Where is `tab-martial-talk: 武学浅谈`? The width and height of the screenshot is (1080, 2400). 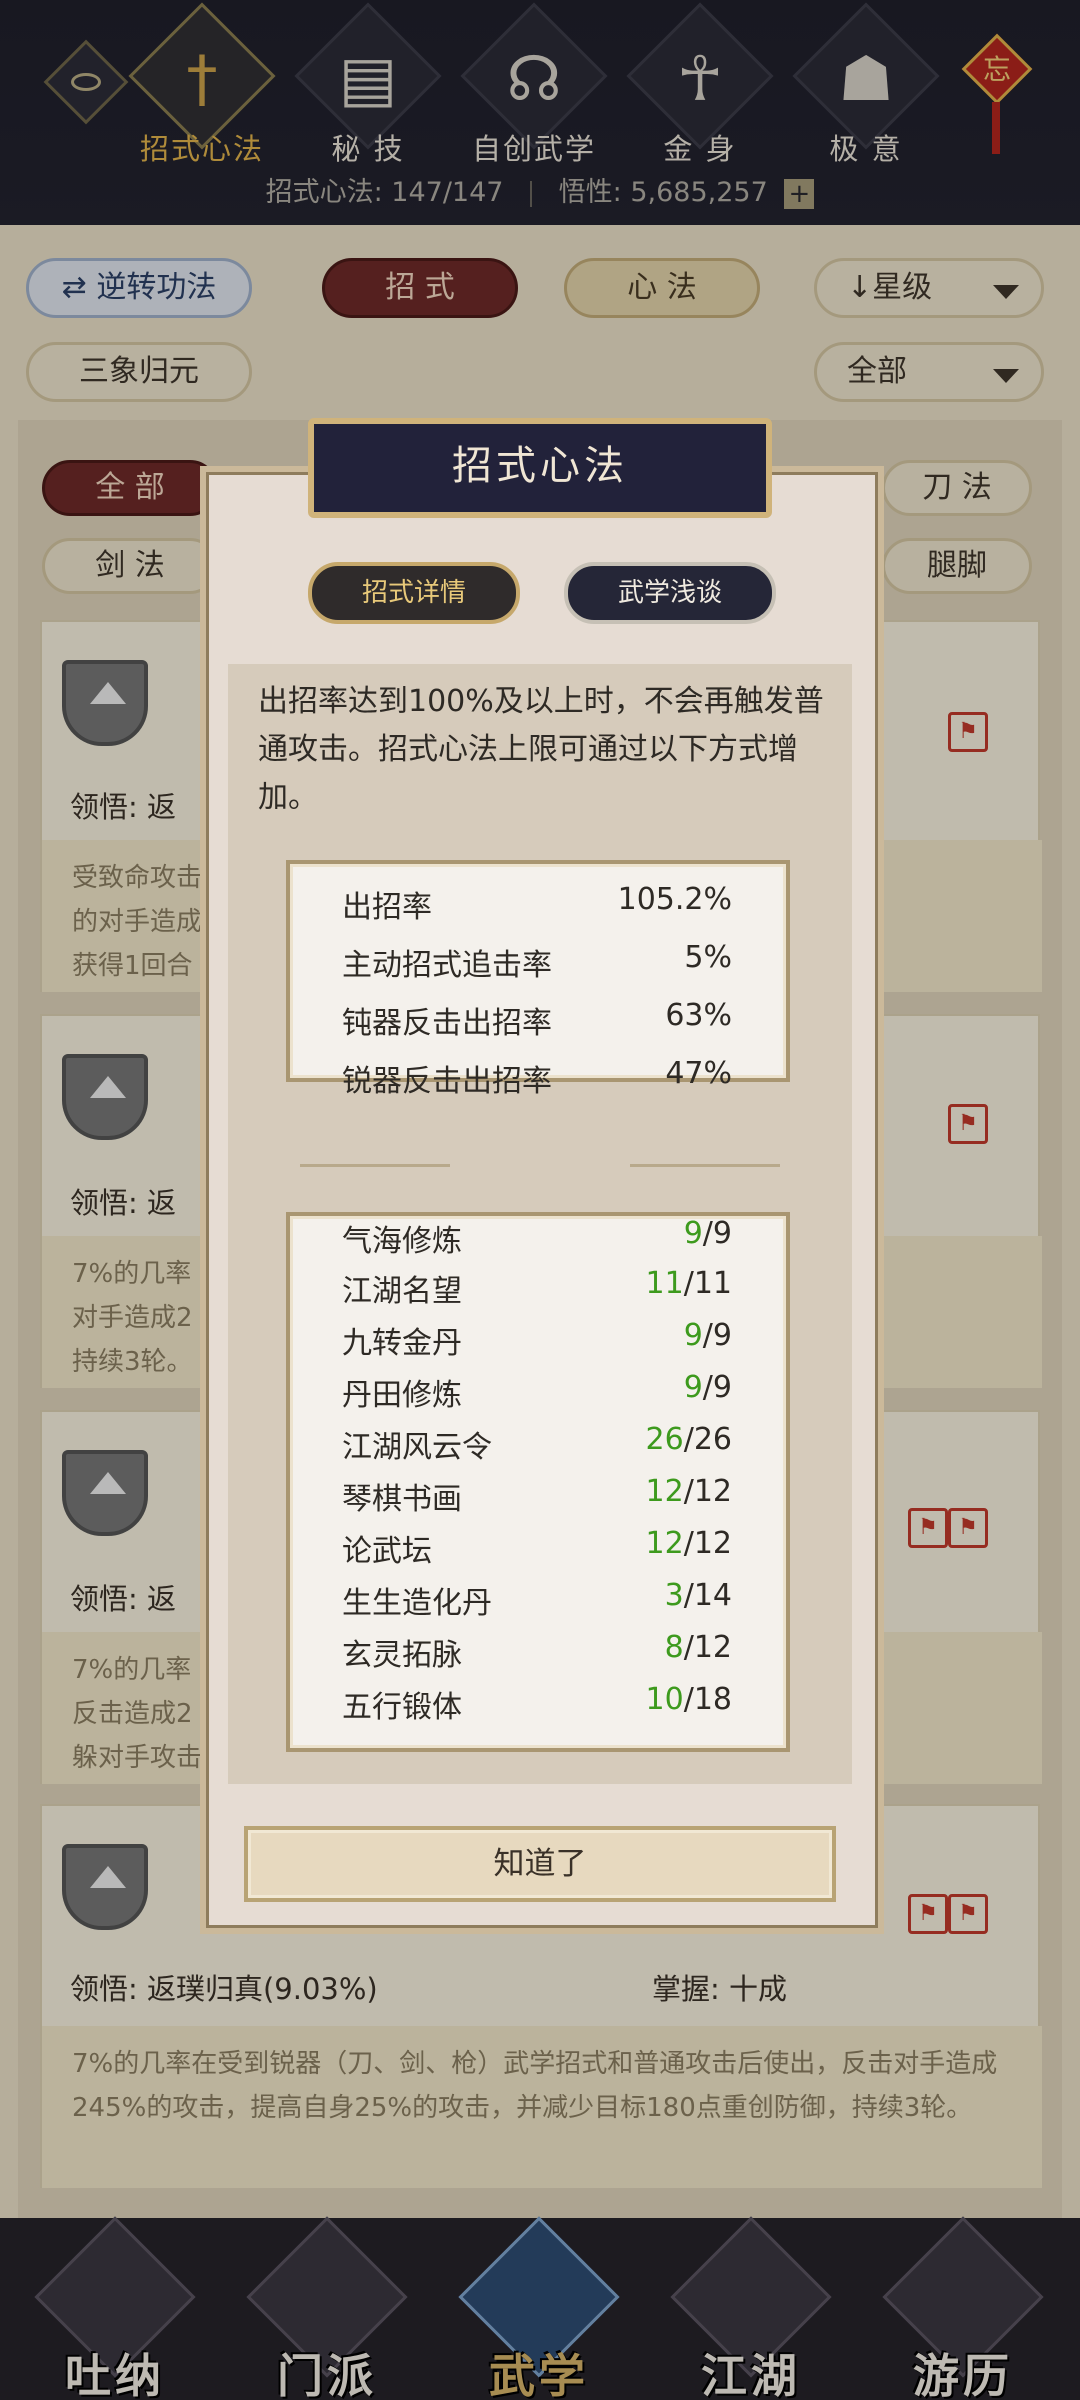
tab-martial-talk: 武学浅谈 is located at coordinates (670, 593).